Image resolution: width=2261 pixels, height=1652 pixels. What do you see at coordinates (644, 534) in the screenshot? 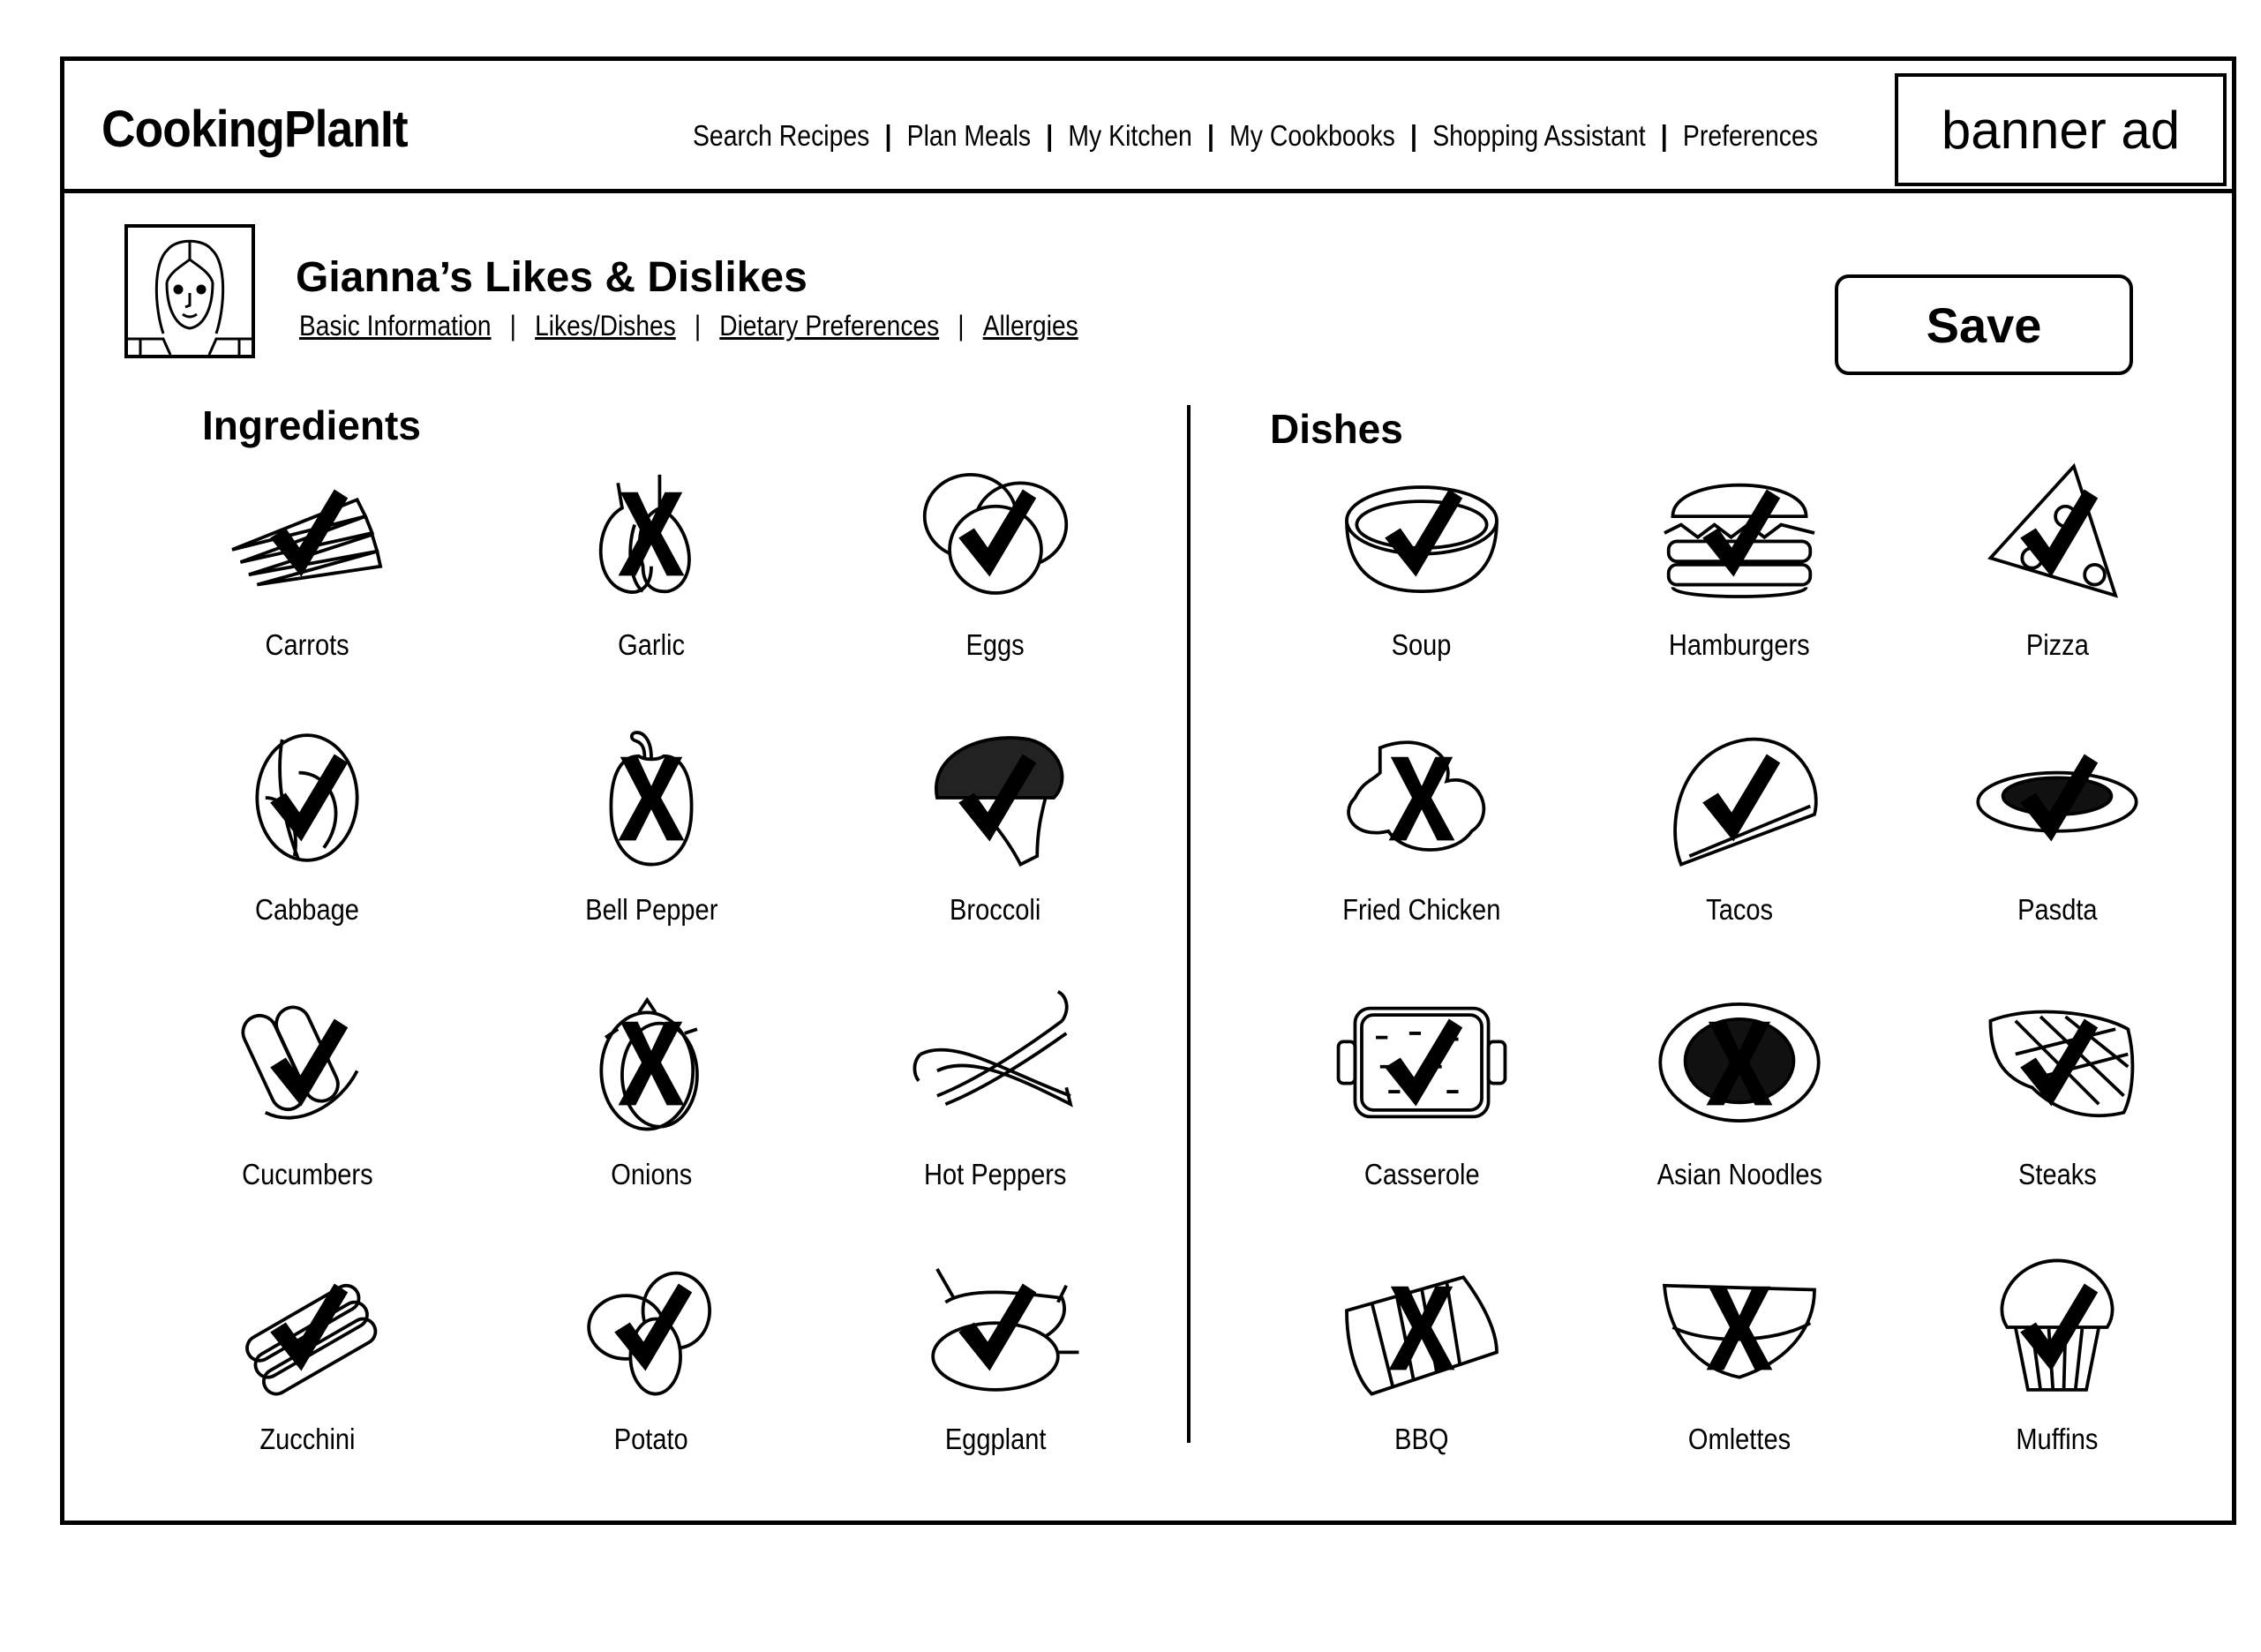
I see `garlic-icon` at bounding box center [644, 534].